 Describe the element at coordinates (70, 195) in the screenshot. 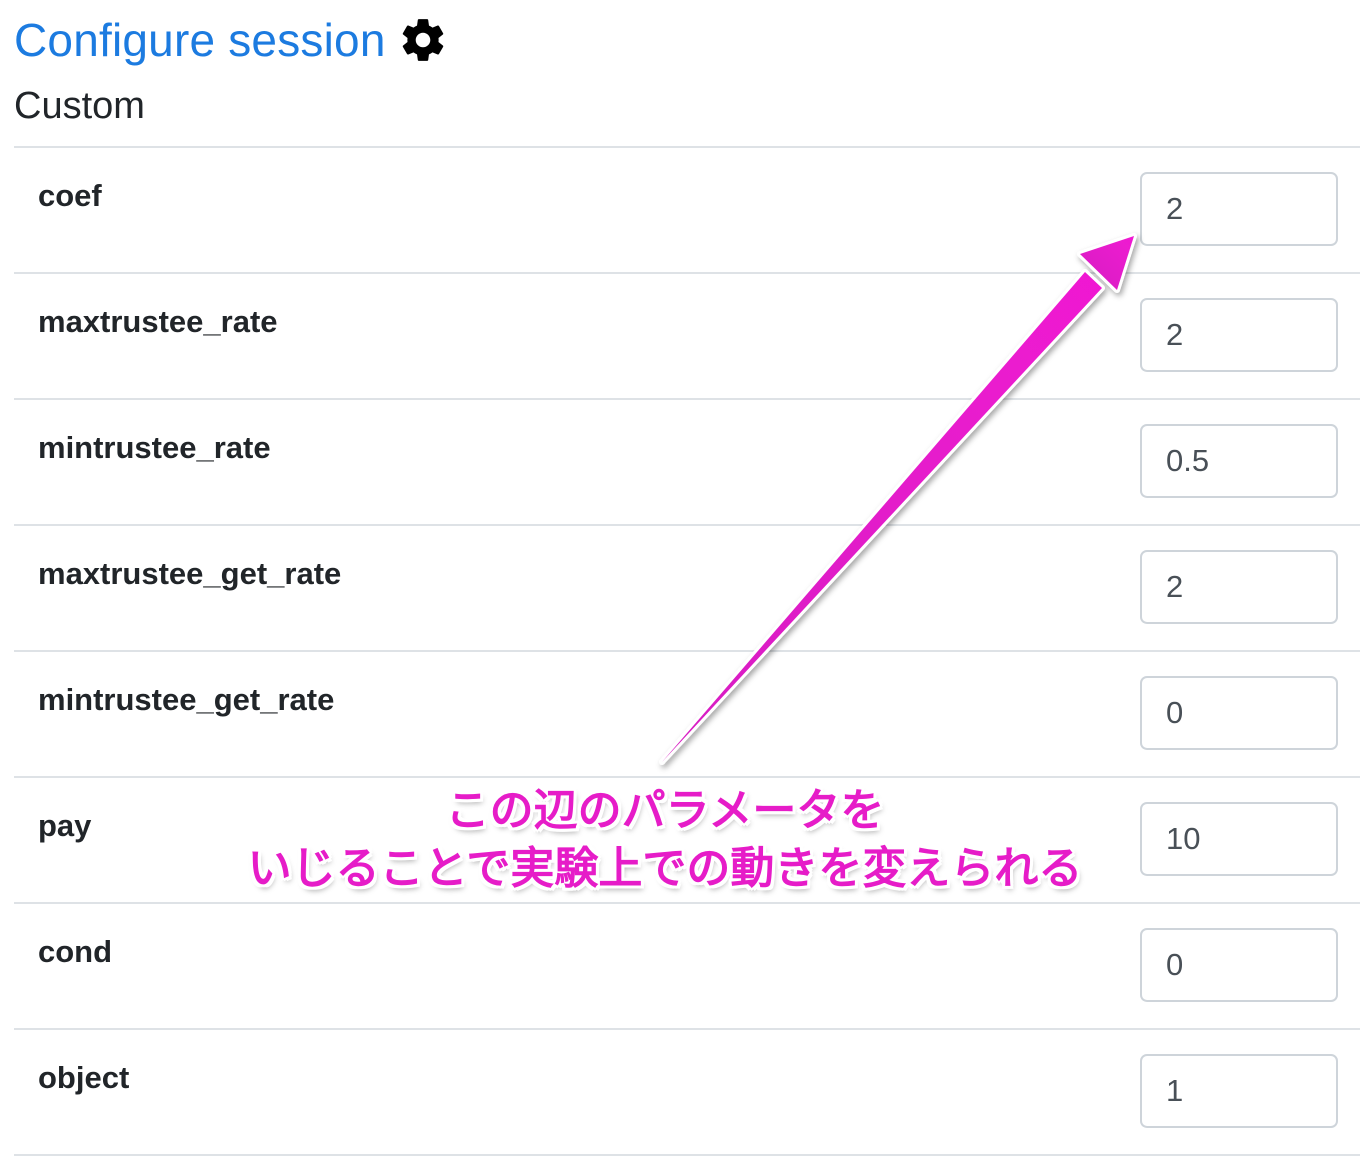

I see `field-label: coef` at that location.